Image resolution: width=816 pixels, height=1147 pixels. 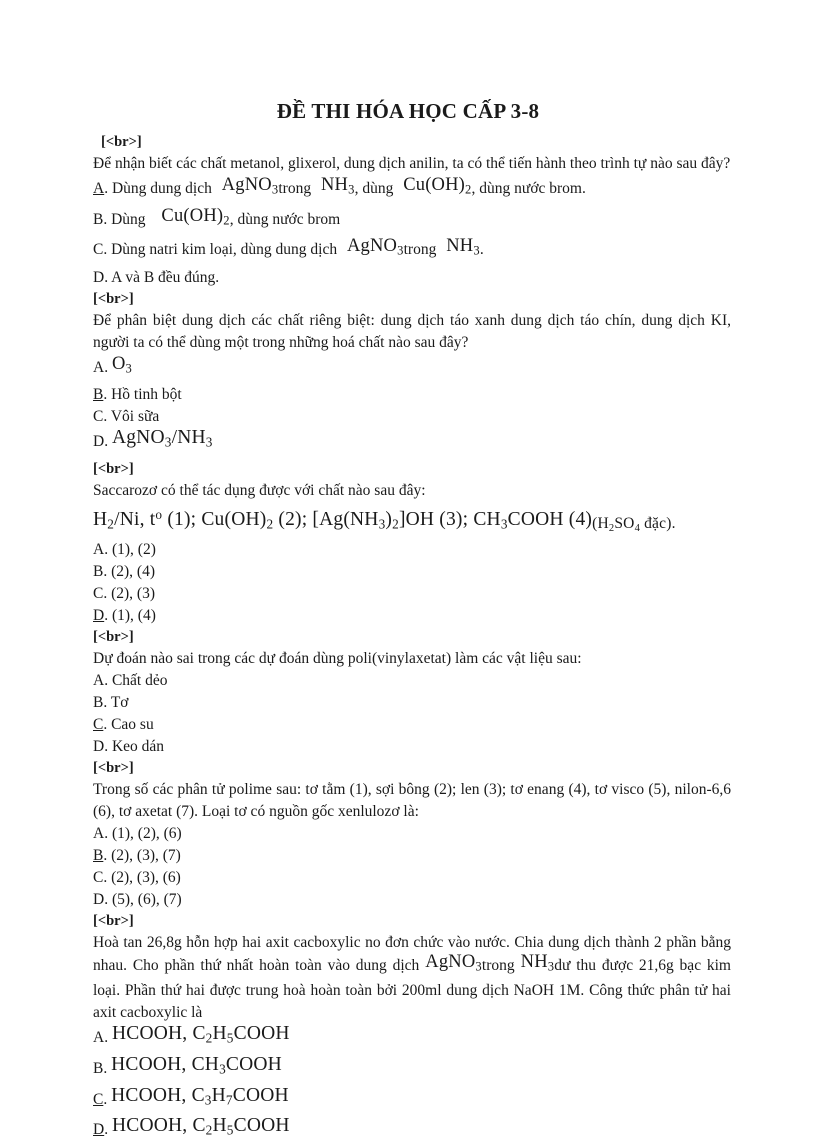 What do you see at coordinates (408, 111) in the screenshot?
I see `page-title: ĐỀ THI HÓA HỌC CẤP 3-8` at bounding box center [408, 111].